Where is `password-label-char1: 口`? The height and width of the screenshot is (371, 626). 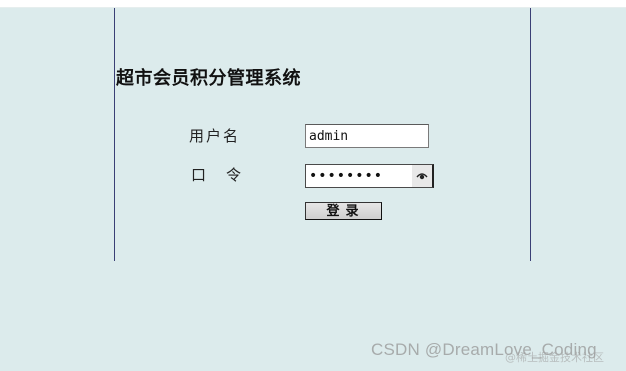 password-label-char1: 口 is located at coordinates (199, 175).